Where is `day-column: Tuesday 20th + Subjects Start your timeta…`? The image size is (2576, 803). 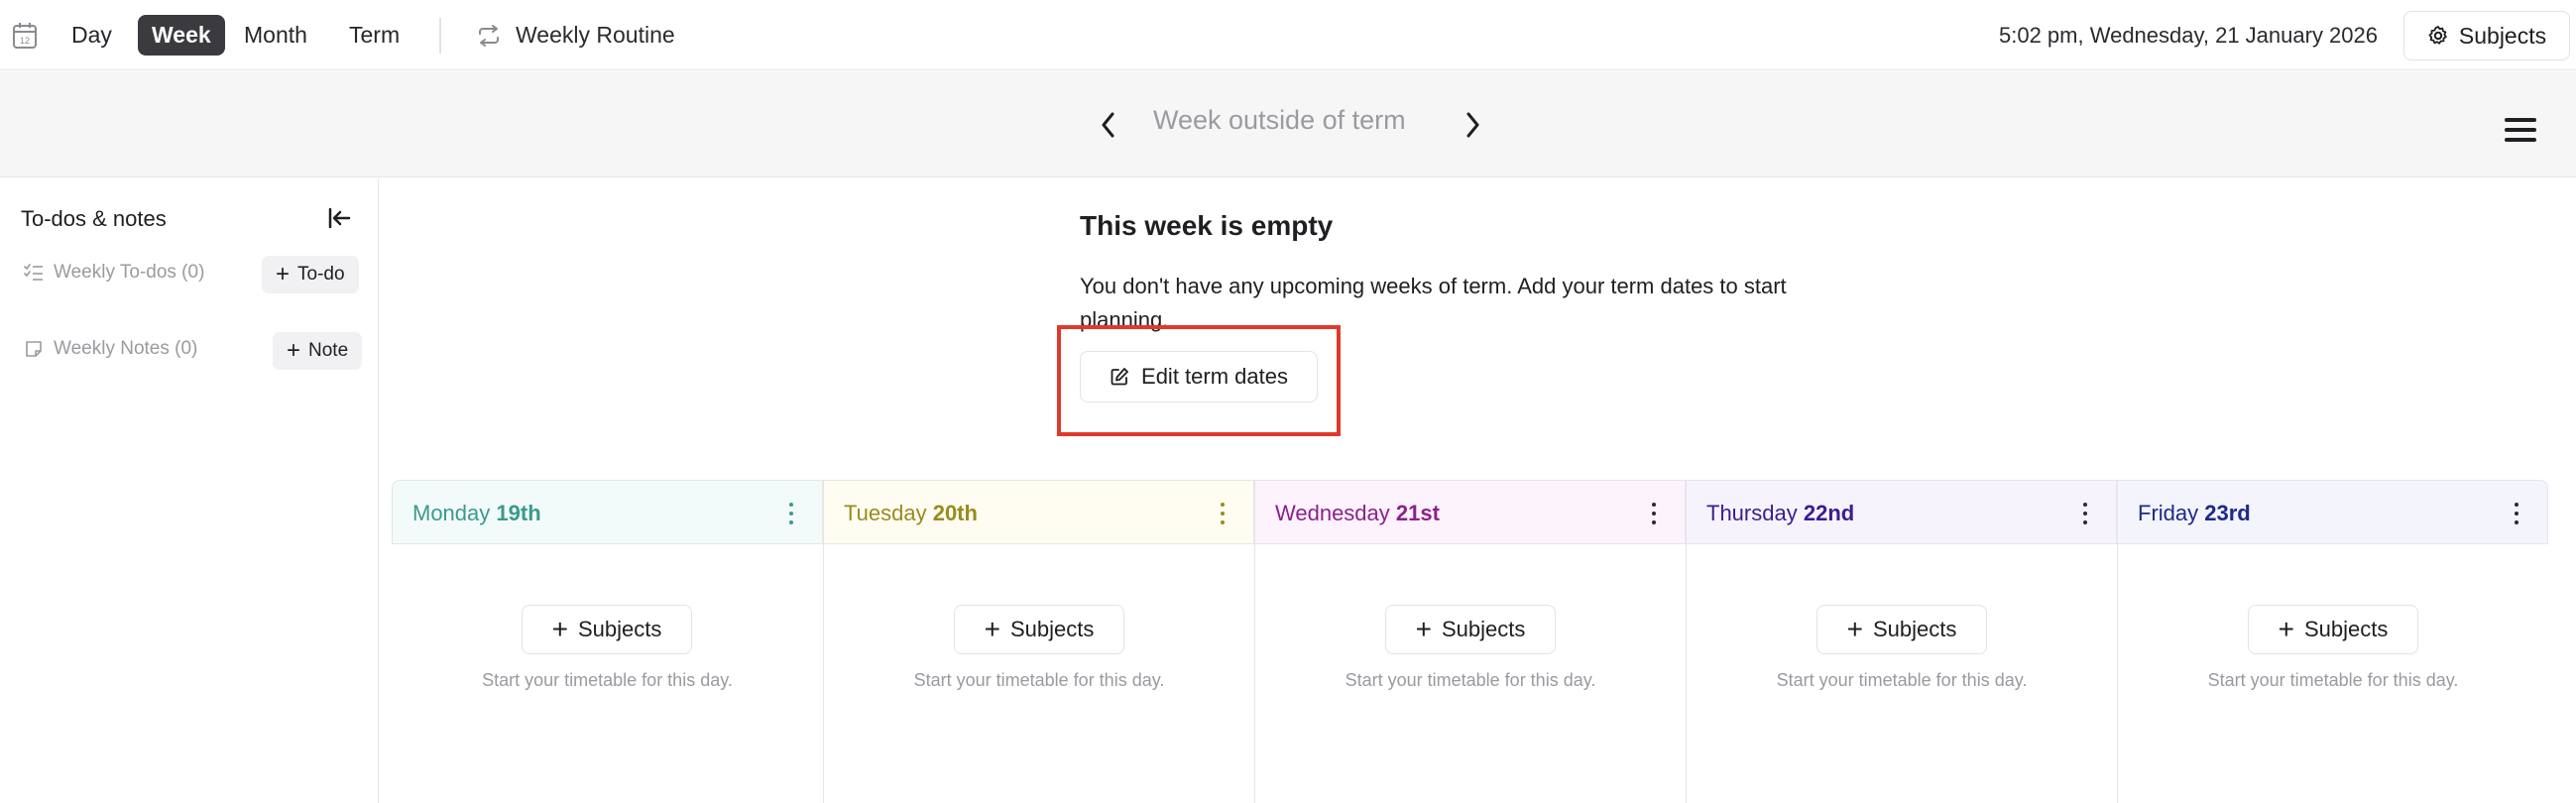
day-column: Tuesday 20th + Subjects Start your timeta… is located at coordinates (1038, 641).